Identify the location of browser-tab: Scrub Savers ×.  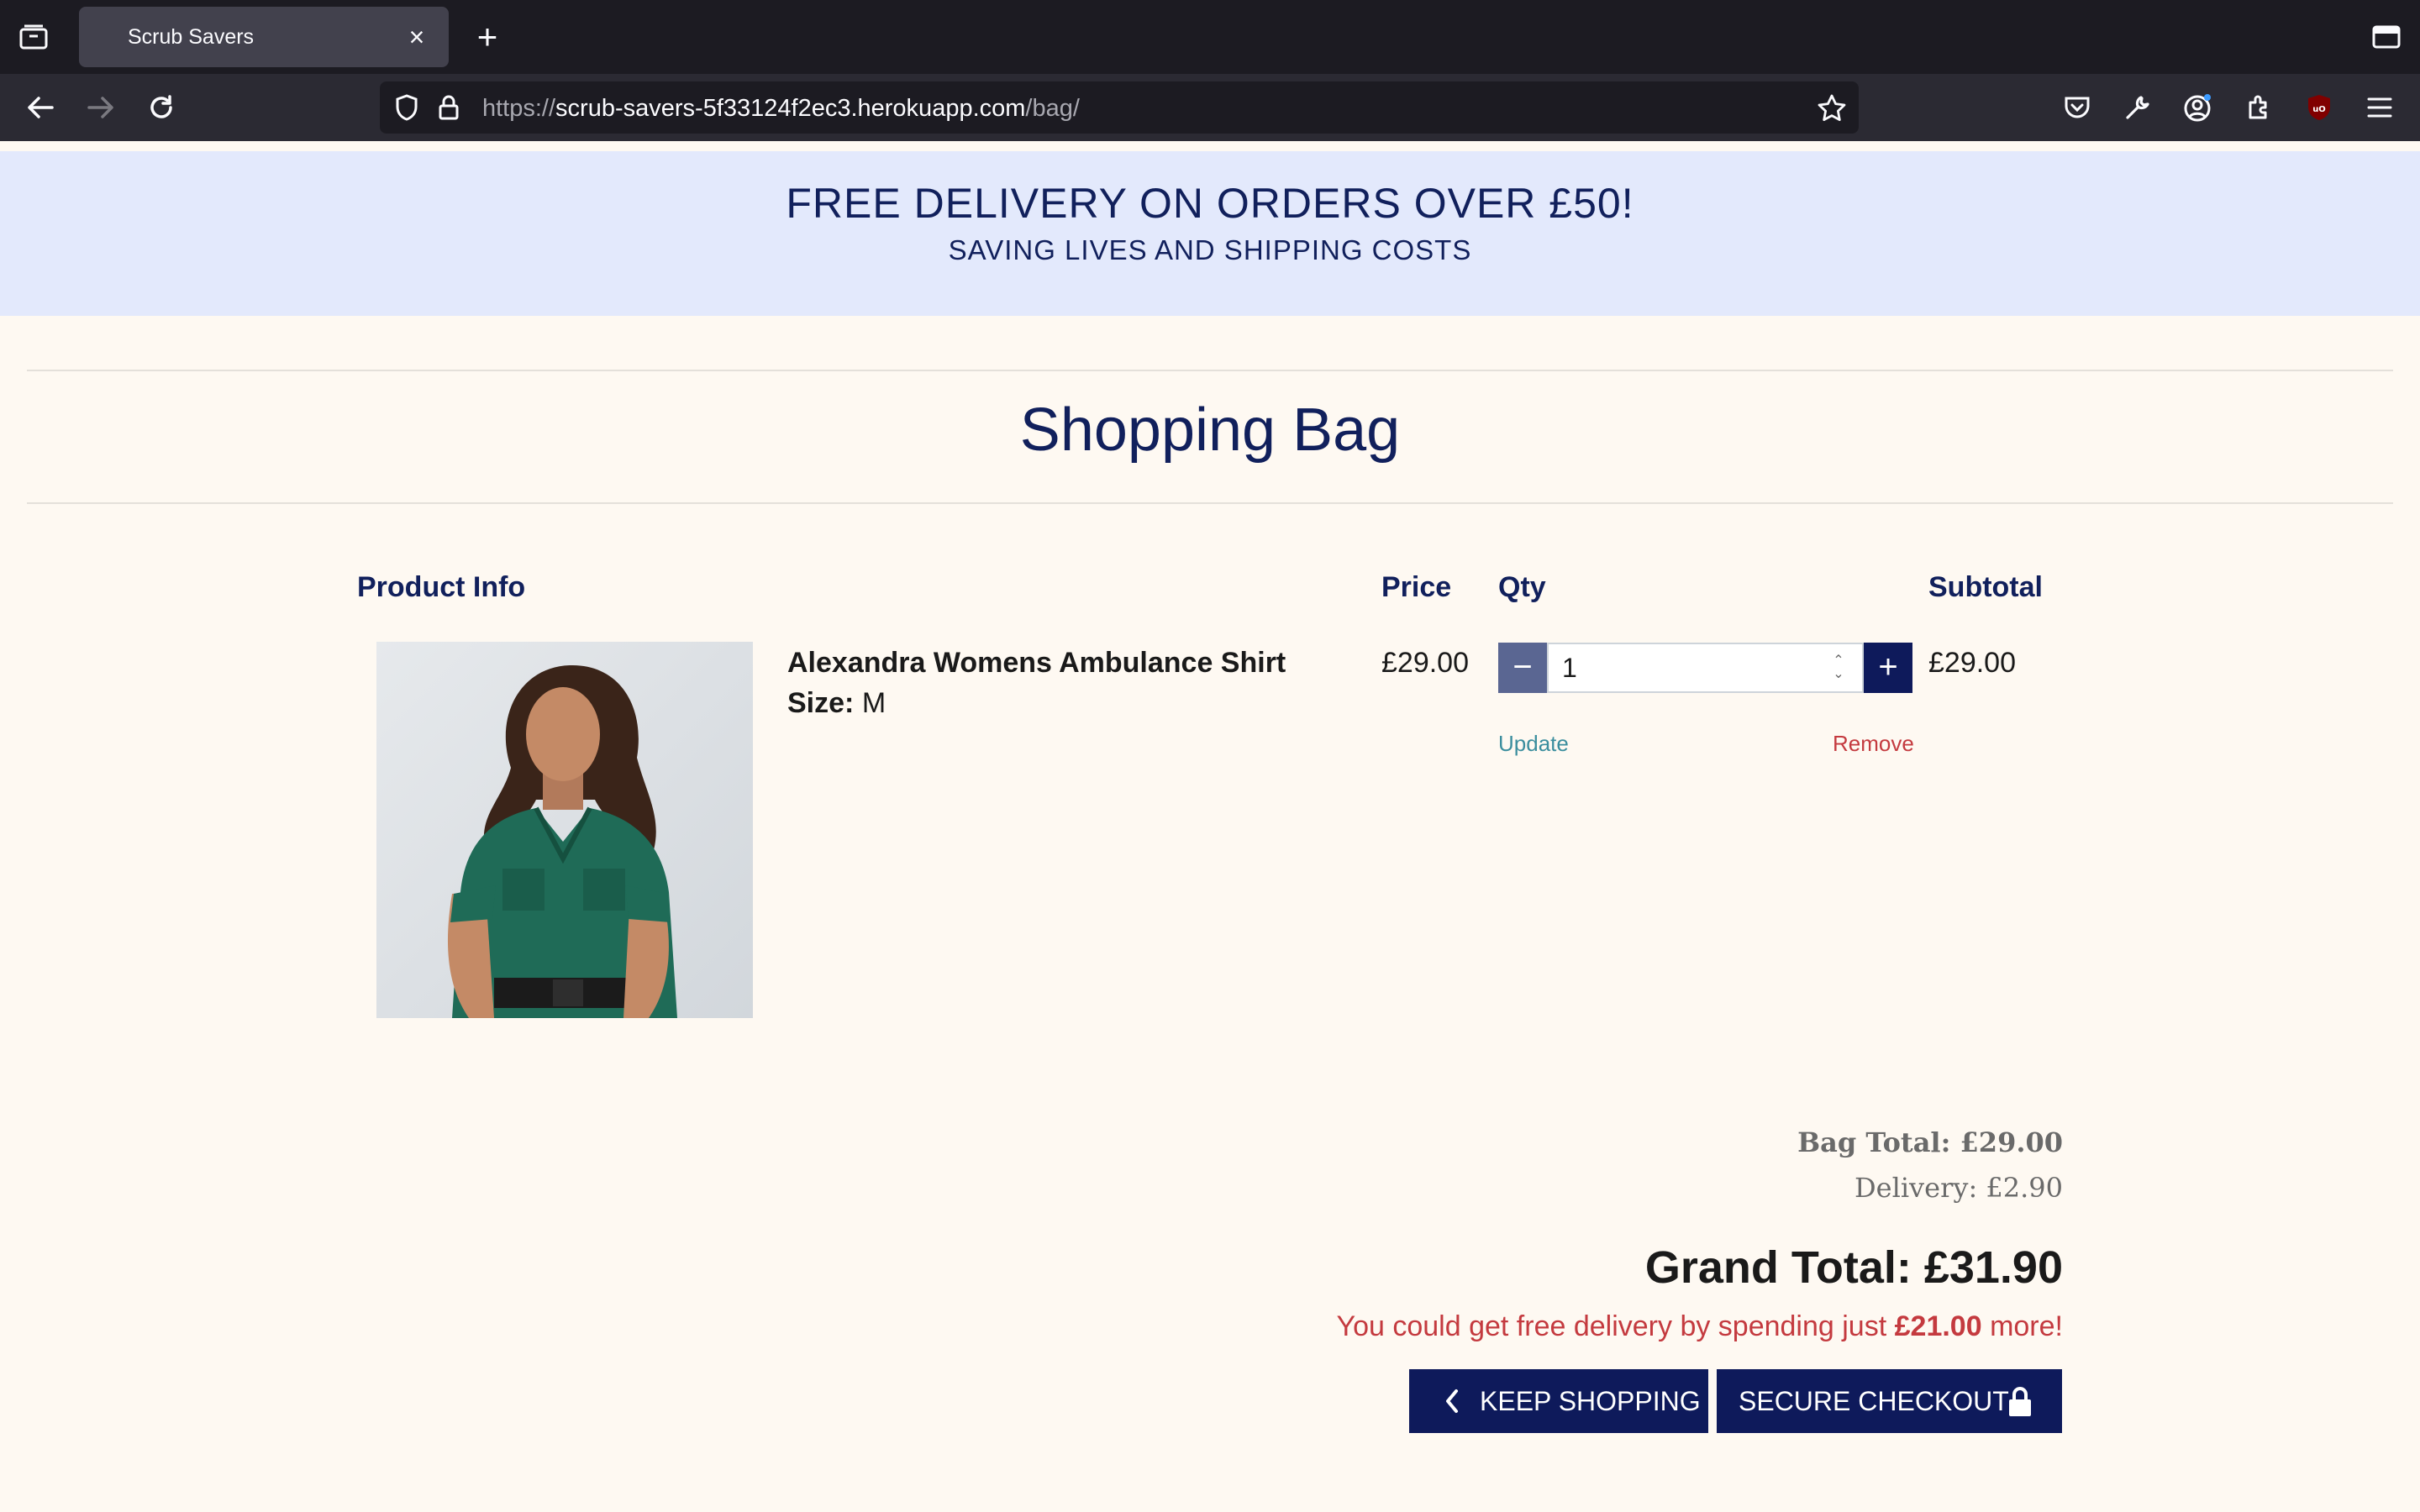
(264, 37).